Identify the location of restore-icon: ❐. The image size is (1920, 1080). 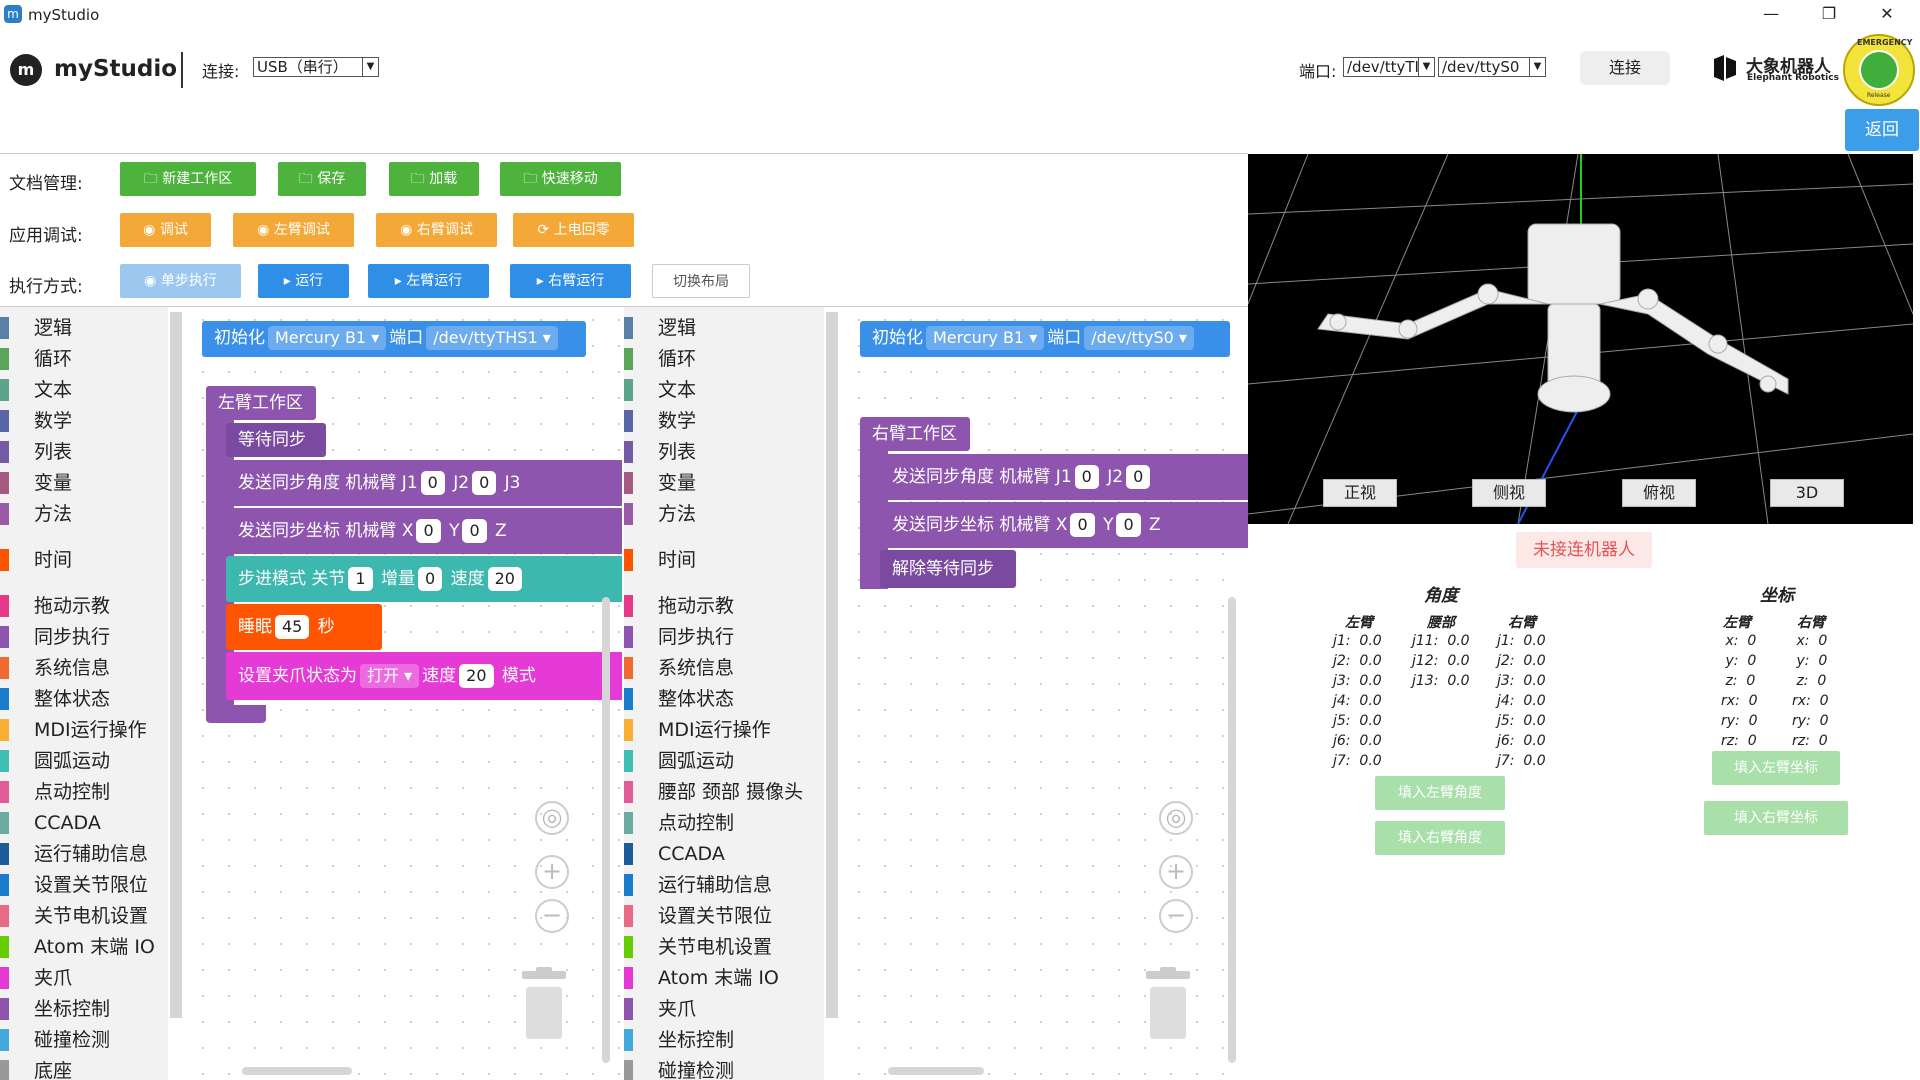
(1829, 15).